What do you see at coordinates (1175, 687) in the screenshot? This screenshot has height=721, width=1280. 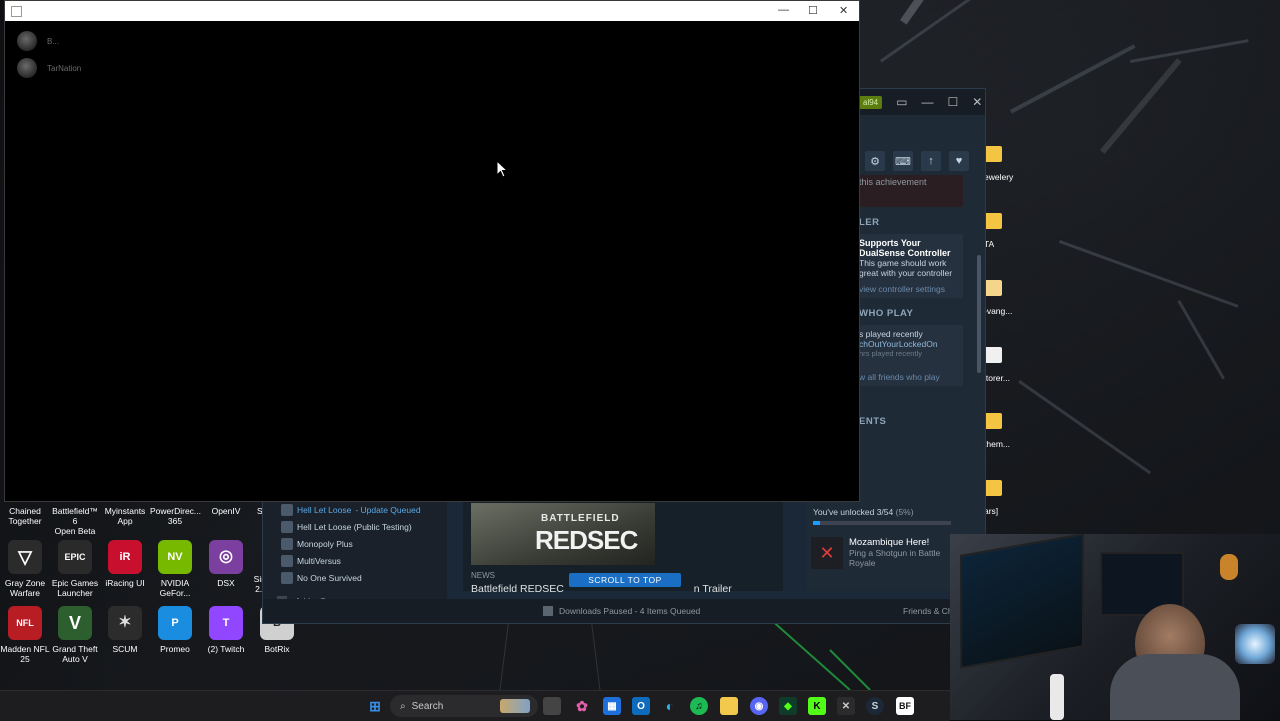 I see `webcam-person-shirt` at bounding box center [1175, 687].